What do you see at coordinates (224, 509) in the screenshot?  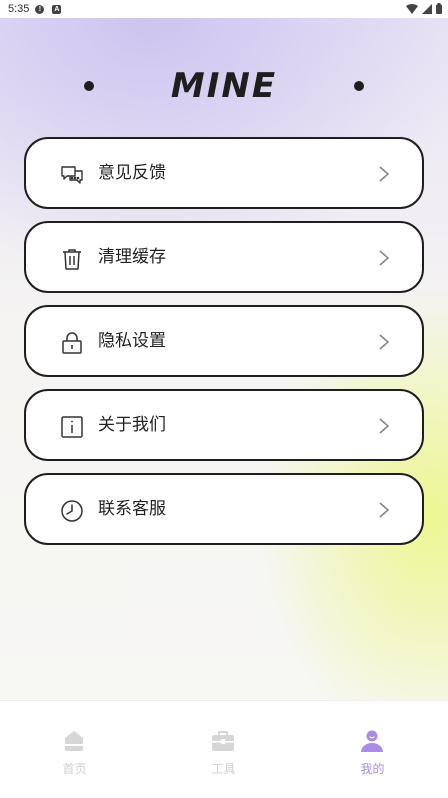 I see `menu-item-customer-service: 联系客服` at bounding box center [224, 509].